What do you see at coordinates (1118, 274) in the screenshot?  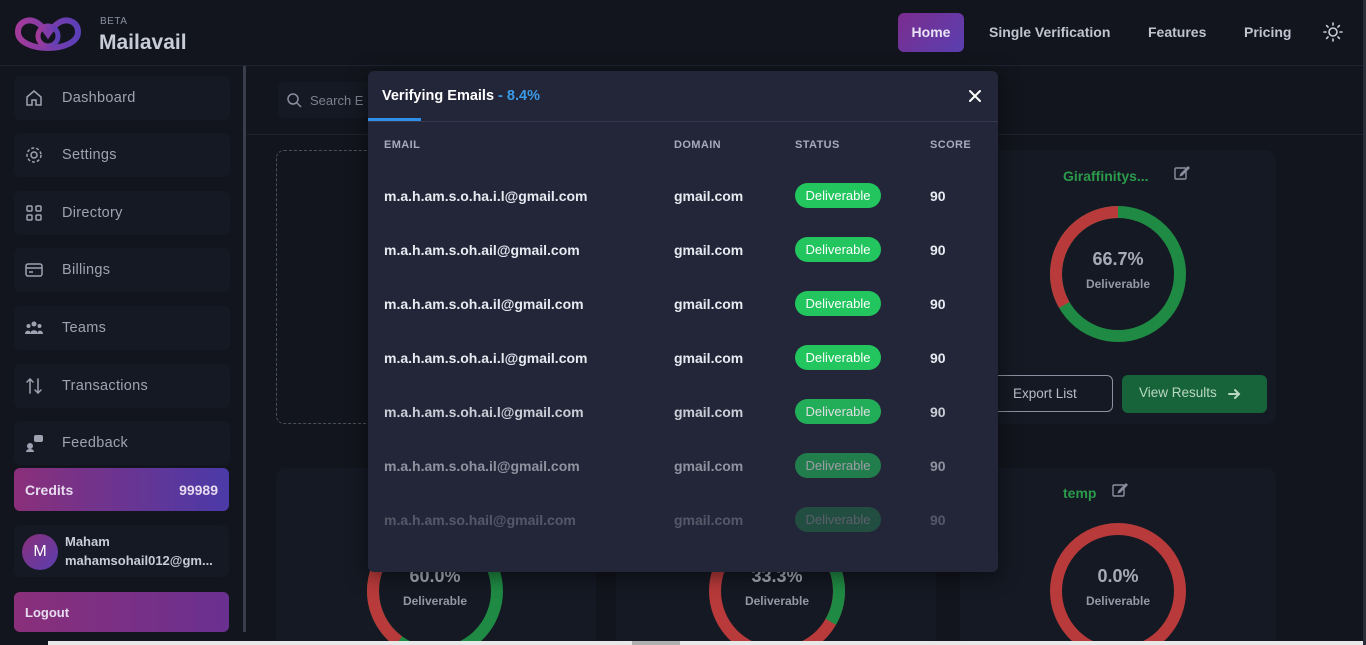 I see `deliverable-ring` at bounding box center [1118, 274].